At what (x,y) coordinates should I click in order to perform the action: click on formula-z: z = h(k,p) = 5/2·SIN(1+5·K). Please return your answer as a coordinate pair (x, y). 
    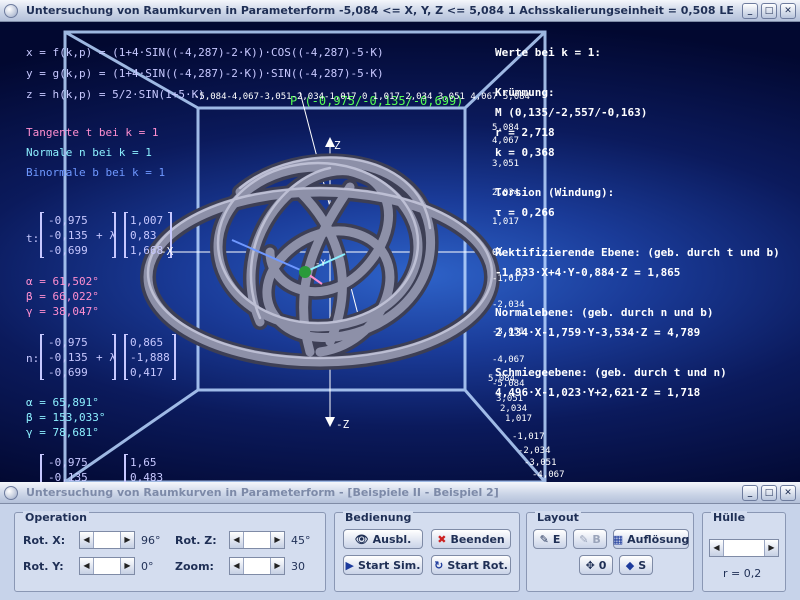
    Looking at the image, I should click on (115, 94).